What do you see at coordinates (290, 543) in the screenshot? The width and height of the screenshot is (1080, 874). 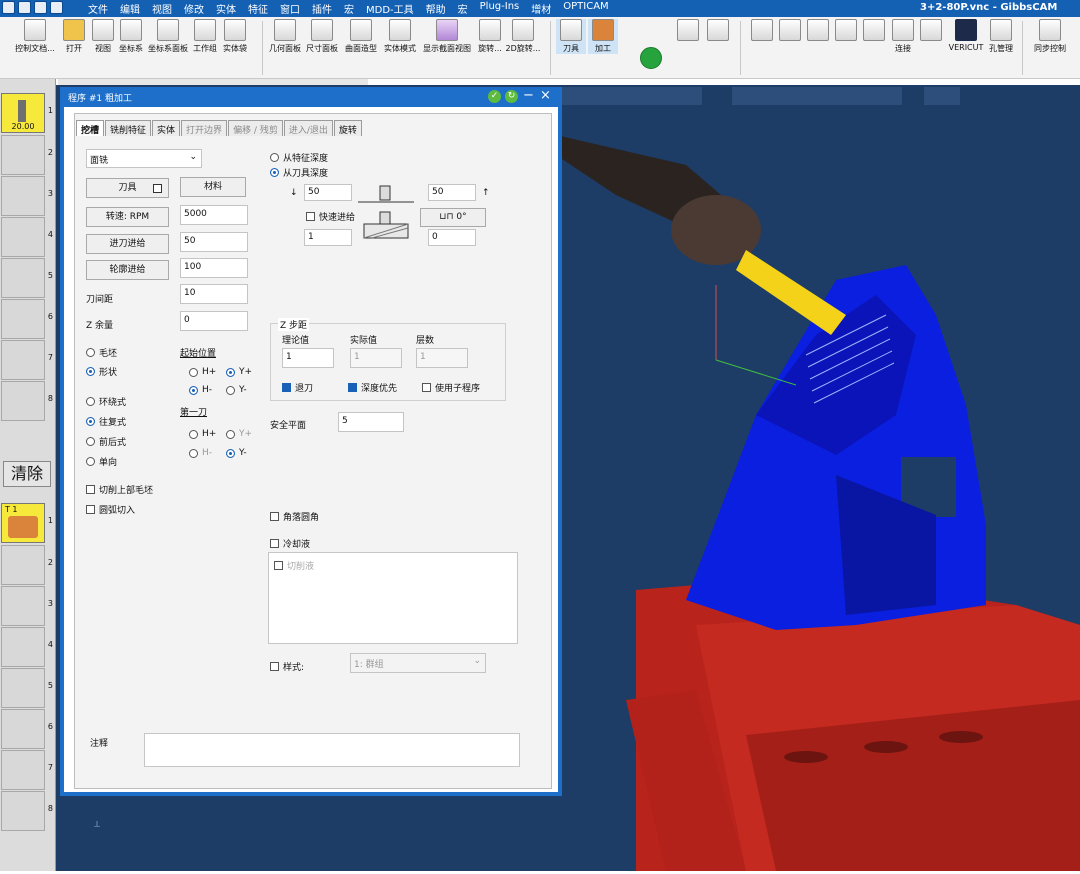 I see `coolant-checkbox: 冷却液` at bounding box center [290, 543].